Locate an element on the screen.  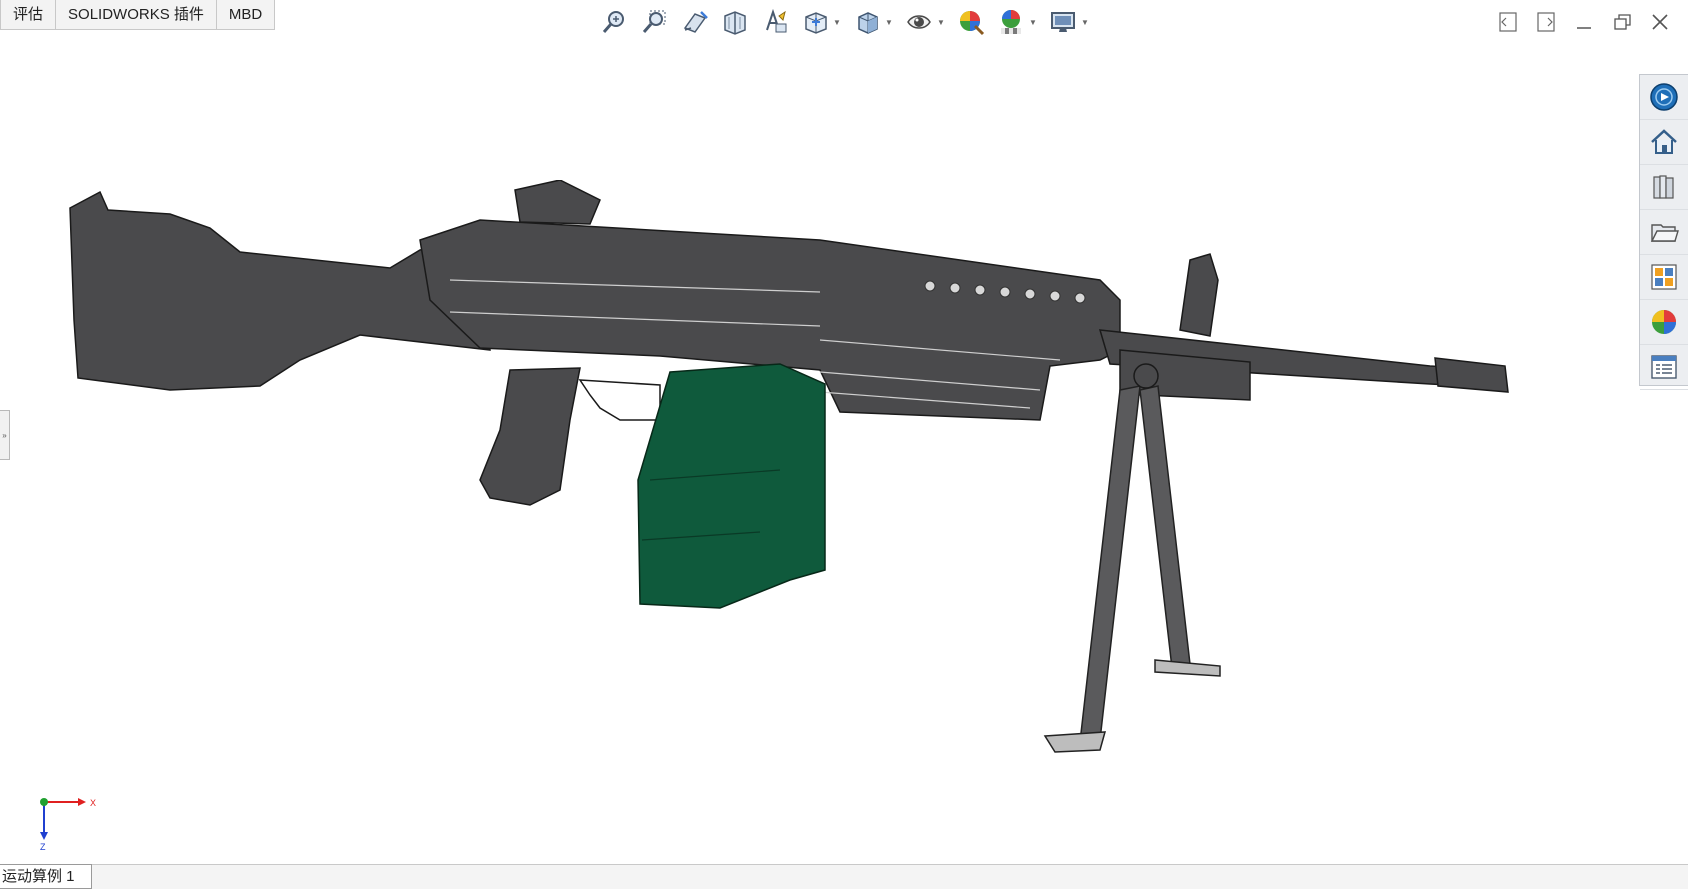
heads-up-view-toolbar: ▼ ▼ ▼ ▼ ▼ is located at coordinates (845, 22).